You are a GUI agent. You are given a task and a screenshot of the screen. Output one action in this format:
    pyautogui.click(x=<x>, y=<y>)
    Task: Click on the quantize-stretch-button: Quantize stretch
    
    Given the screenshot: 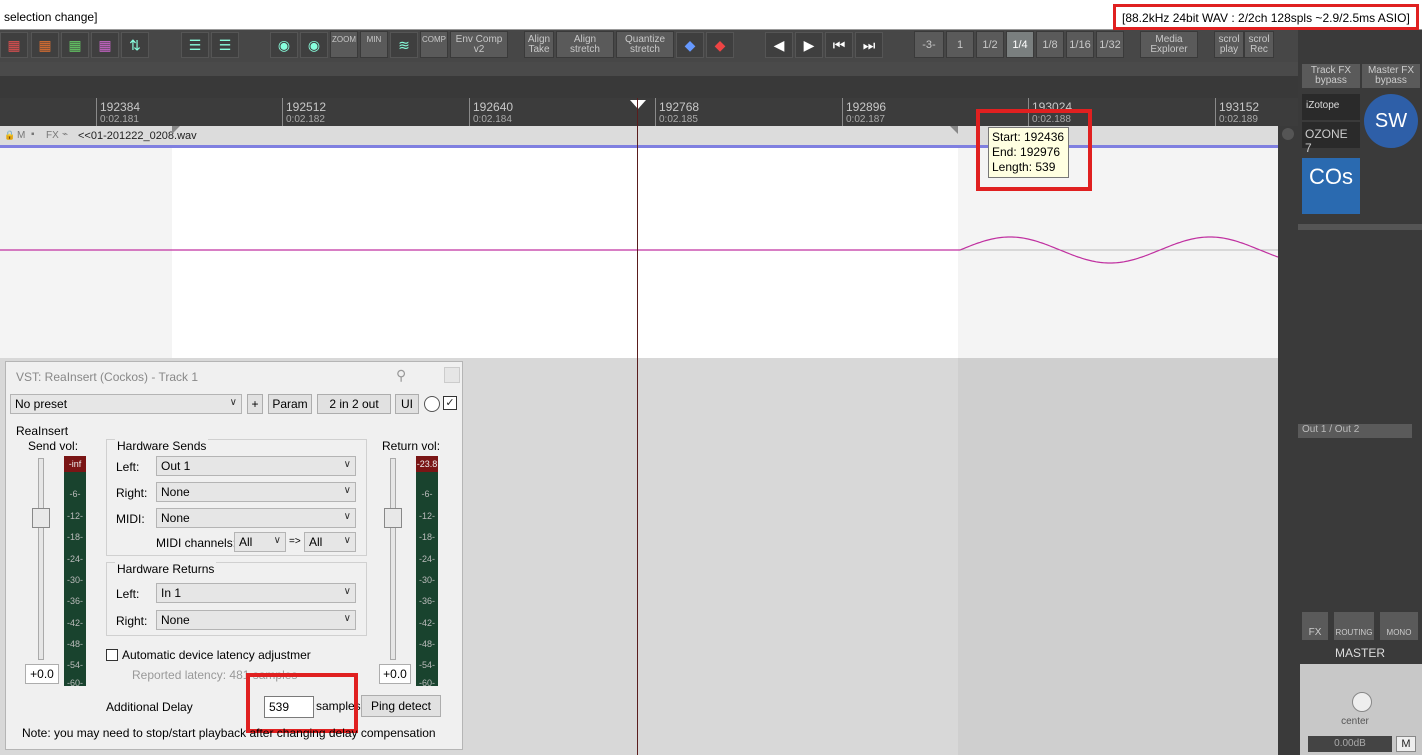 What is the action you would take?
    pyautogui.click(x=645, y=44)
    